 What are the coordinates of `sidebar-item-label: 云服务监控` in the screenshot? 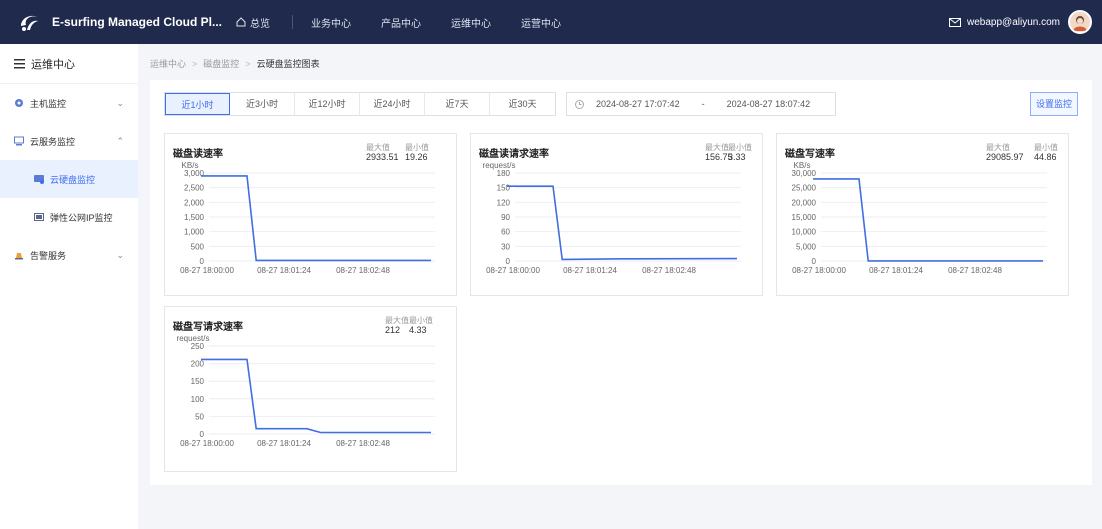 It's located at (53, 141).